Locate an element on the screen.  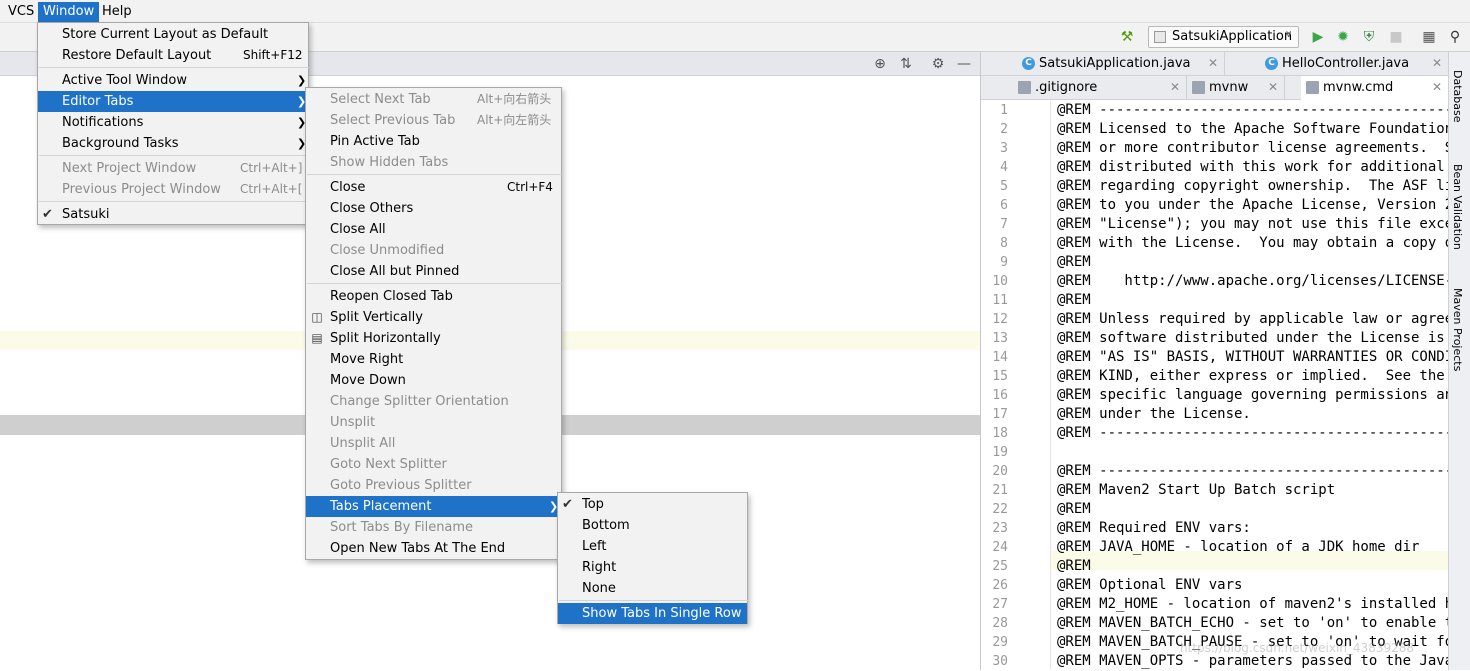
menu-item-move-right: Move Right is located at coordinates (433, 359).